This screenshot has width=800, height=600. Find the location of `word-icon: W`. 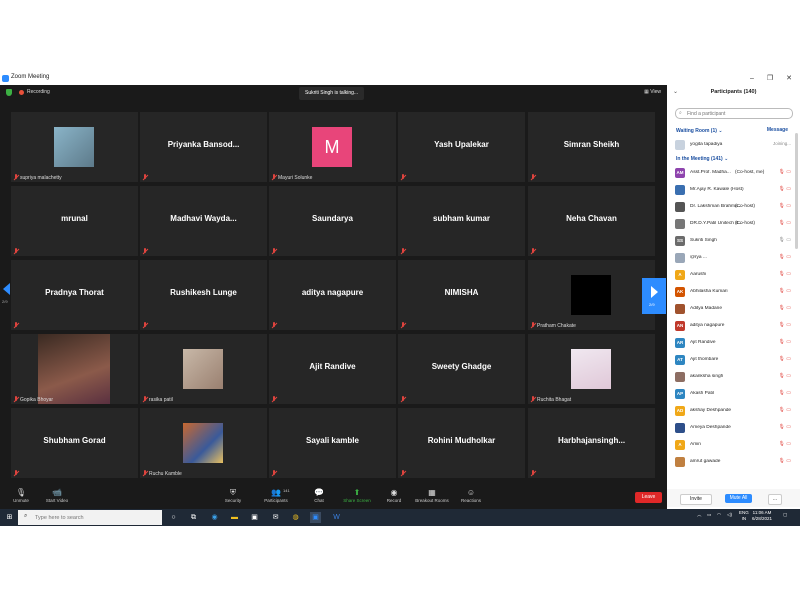

word-icon: W is located at coordinates (336, 517).